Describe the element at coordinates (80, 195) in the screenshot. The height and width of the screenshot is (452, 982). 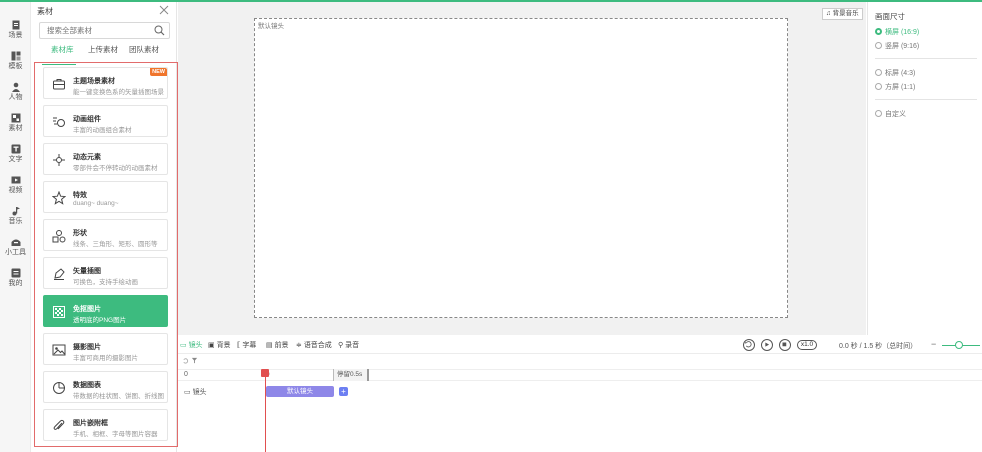
I see `card-title: 特效` at that location.